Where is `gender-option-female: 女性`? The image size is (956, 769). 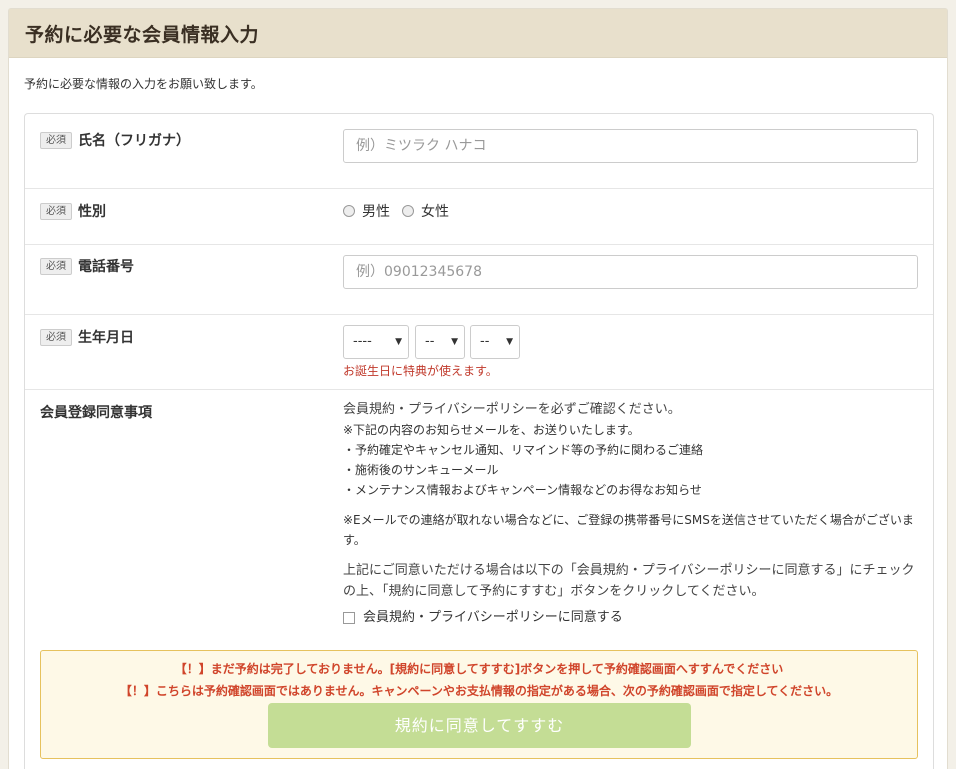 gender-option-female: 女性 is located at coordinates (425, 211).